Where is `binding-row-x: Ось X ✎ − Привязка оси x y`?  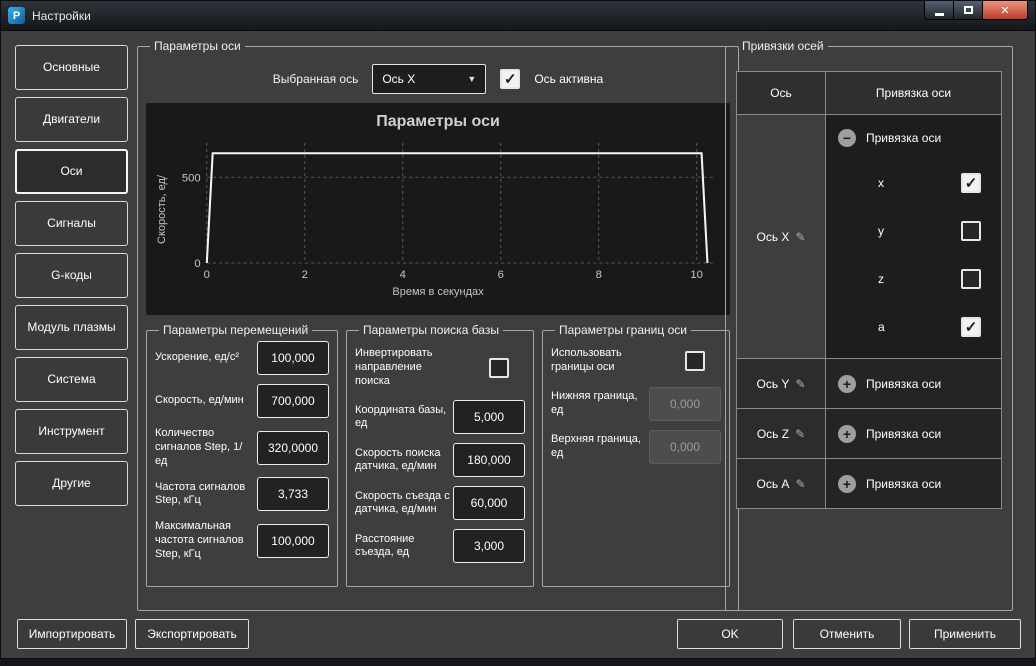
binding-row-x: Ось X ✎ − Привязка оси x y is located at coordinates (869, 236).